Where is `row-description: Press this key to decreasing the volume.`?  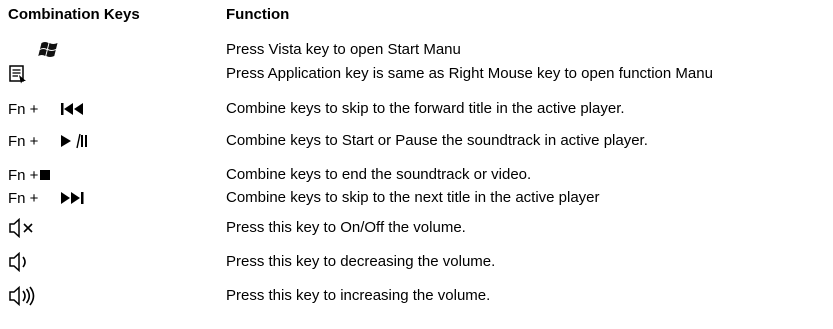
row-description: Press this key to decreasing the volume. is located at coordinates (361, 261).